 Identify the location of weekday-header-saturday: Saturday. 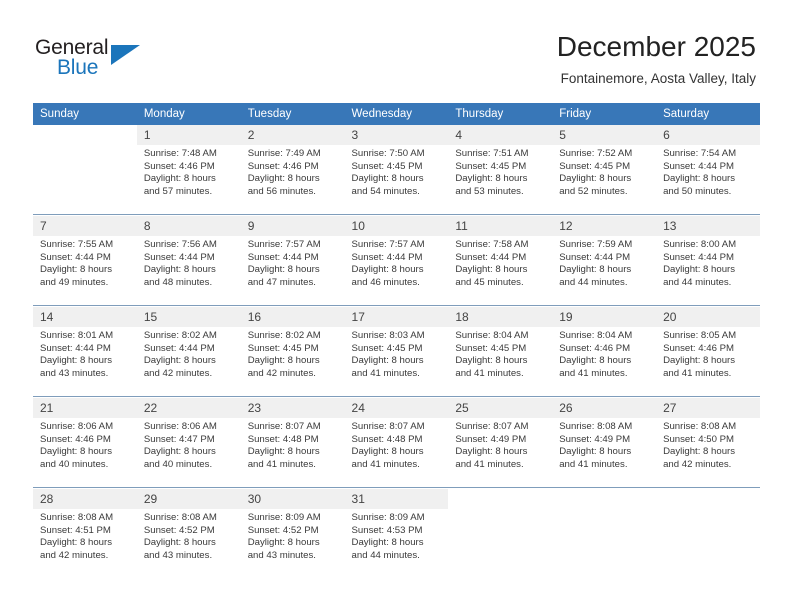
(708, 114).